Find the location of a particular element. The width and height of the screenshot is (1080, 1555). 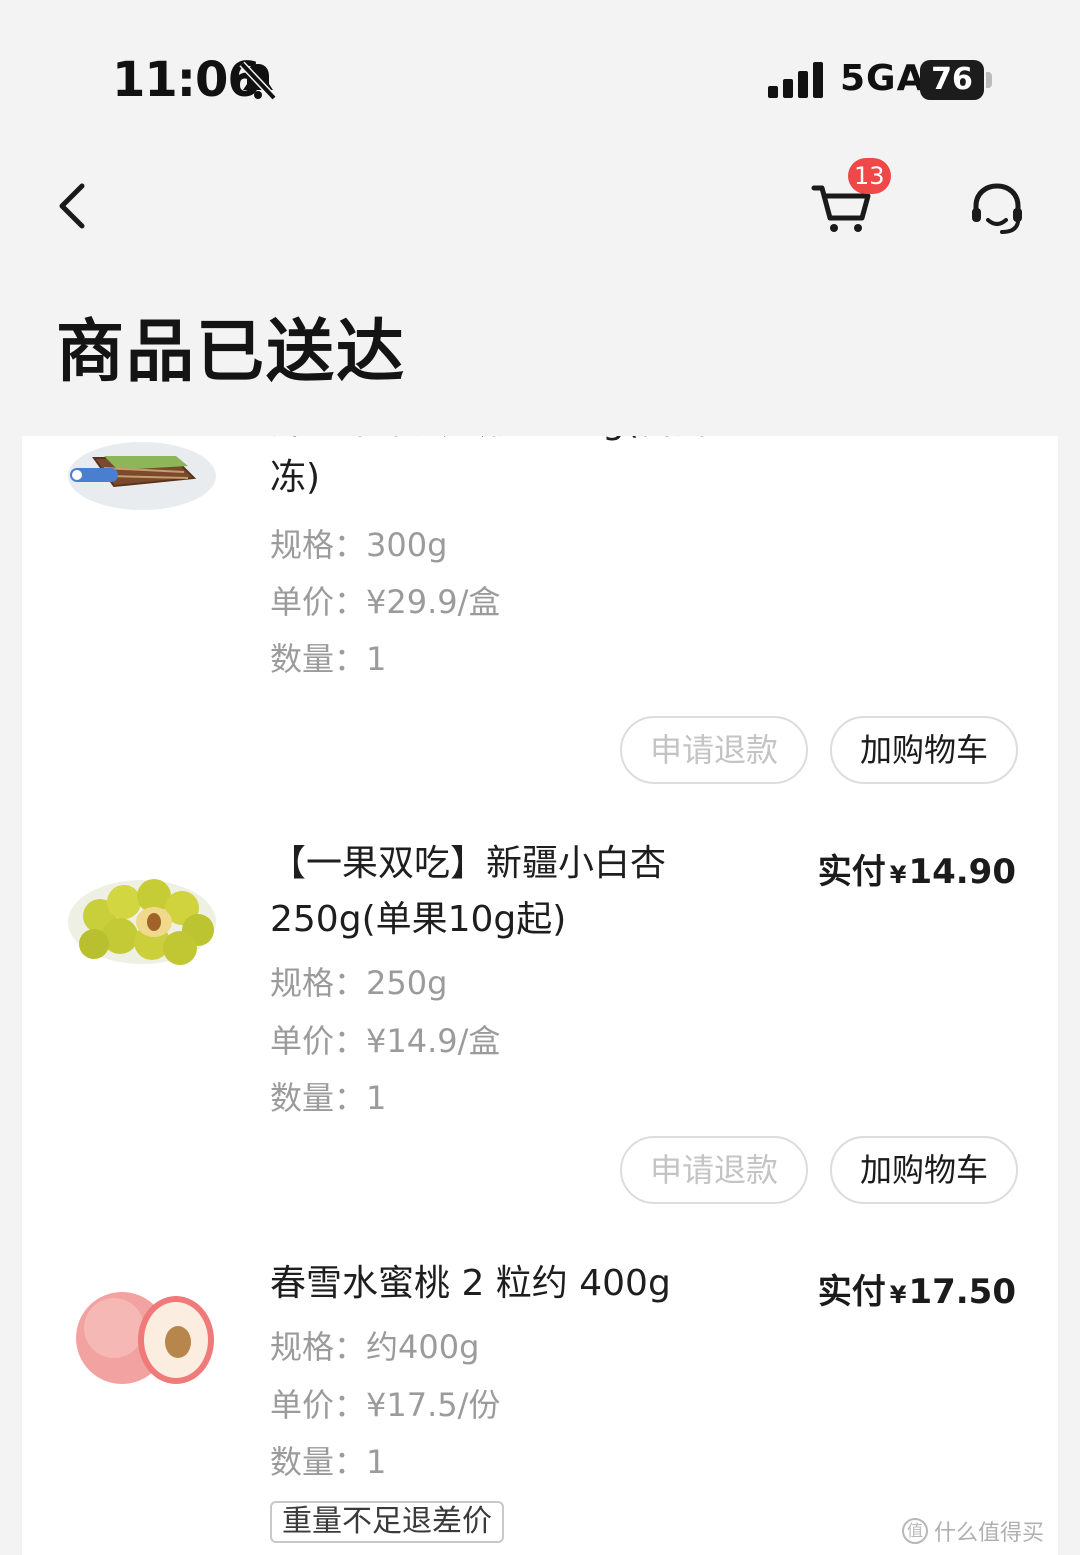

paid-amount: 实付 ¥17.50 is located at coordinates (917, 1288).